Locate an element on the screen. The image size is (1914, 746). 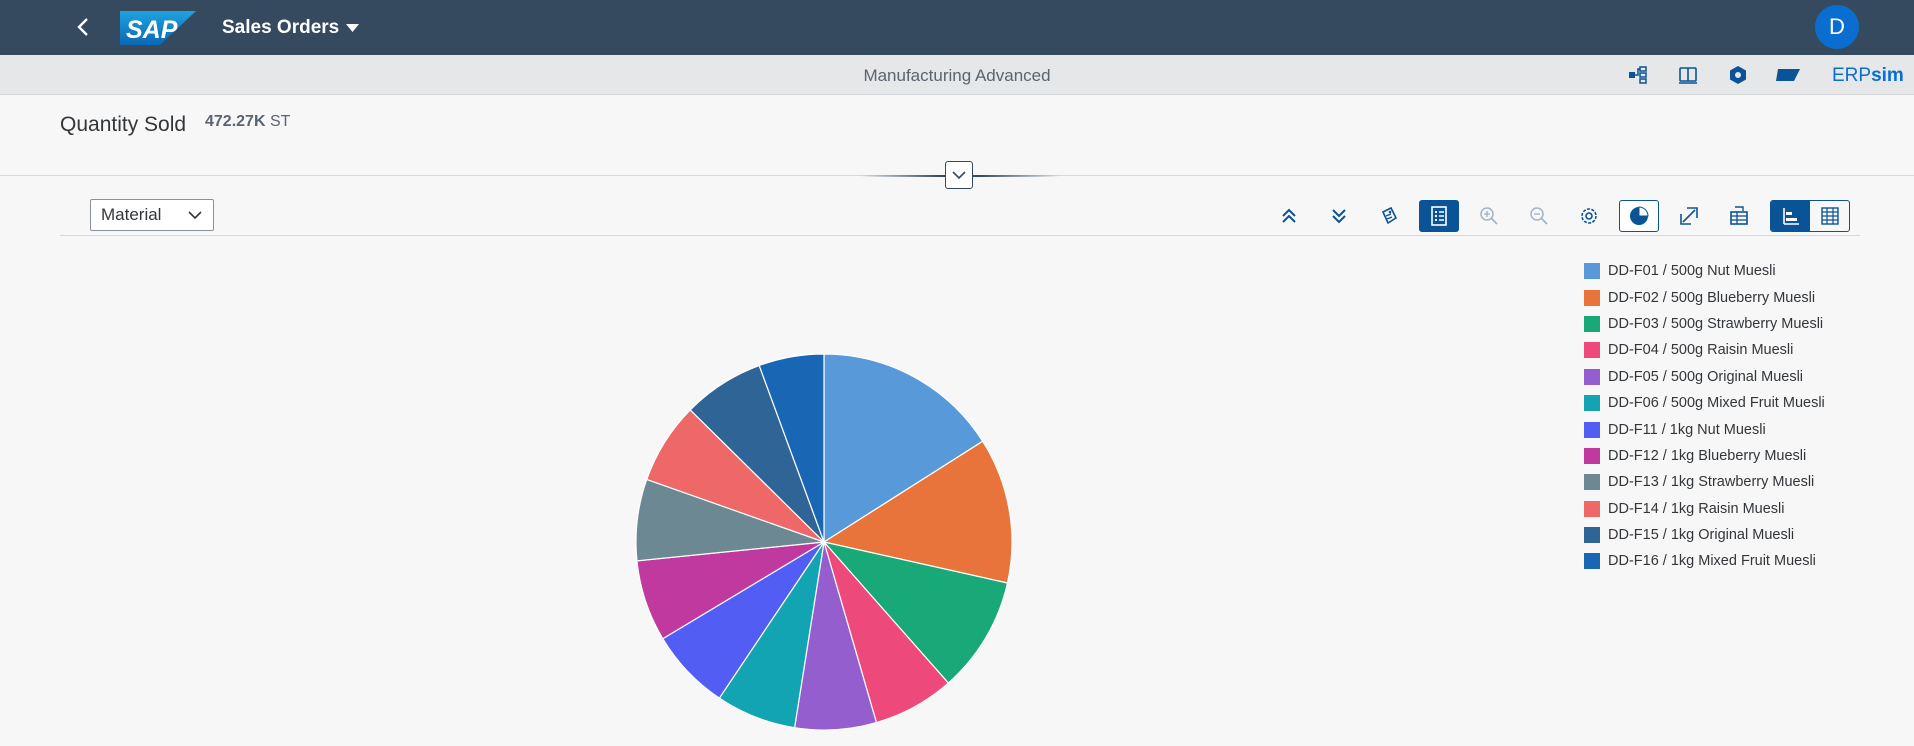
settings-icon is located at coordinates (1589, 216).